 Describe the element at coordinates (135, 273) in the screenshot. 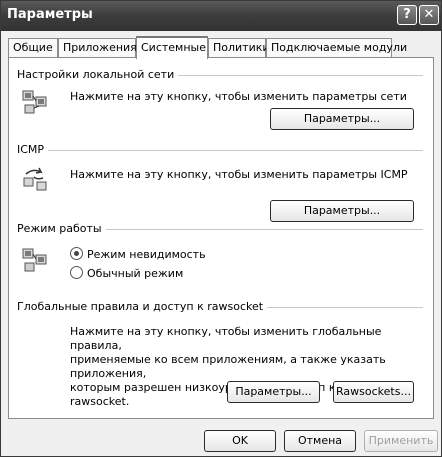

I see `mode-normal-label: Обычный режим` at that location.